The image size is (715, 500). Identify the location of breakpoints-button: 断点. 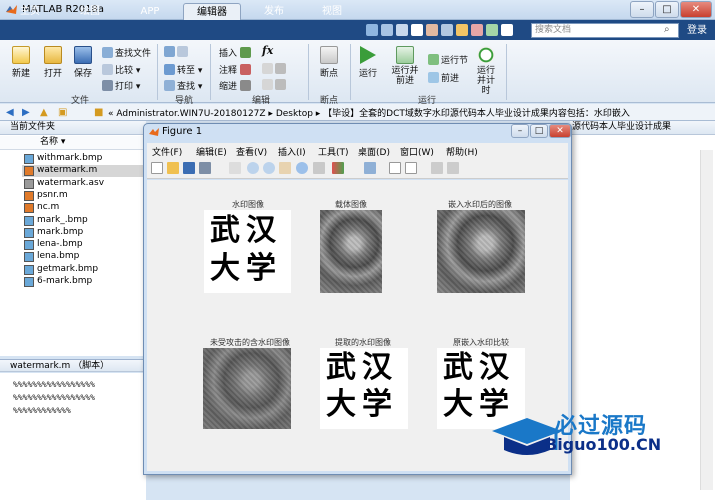
(329, 62).